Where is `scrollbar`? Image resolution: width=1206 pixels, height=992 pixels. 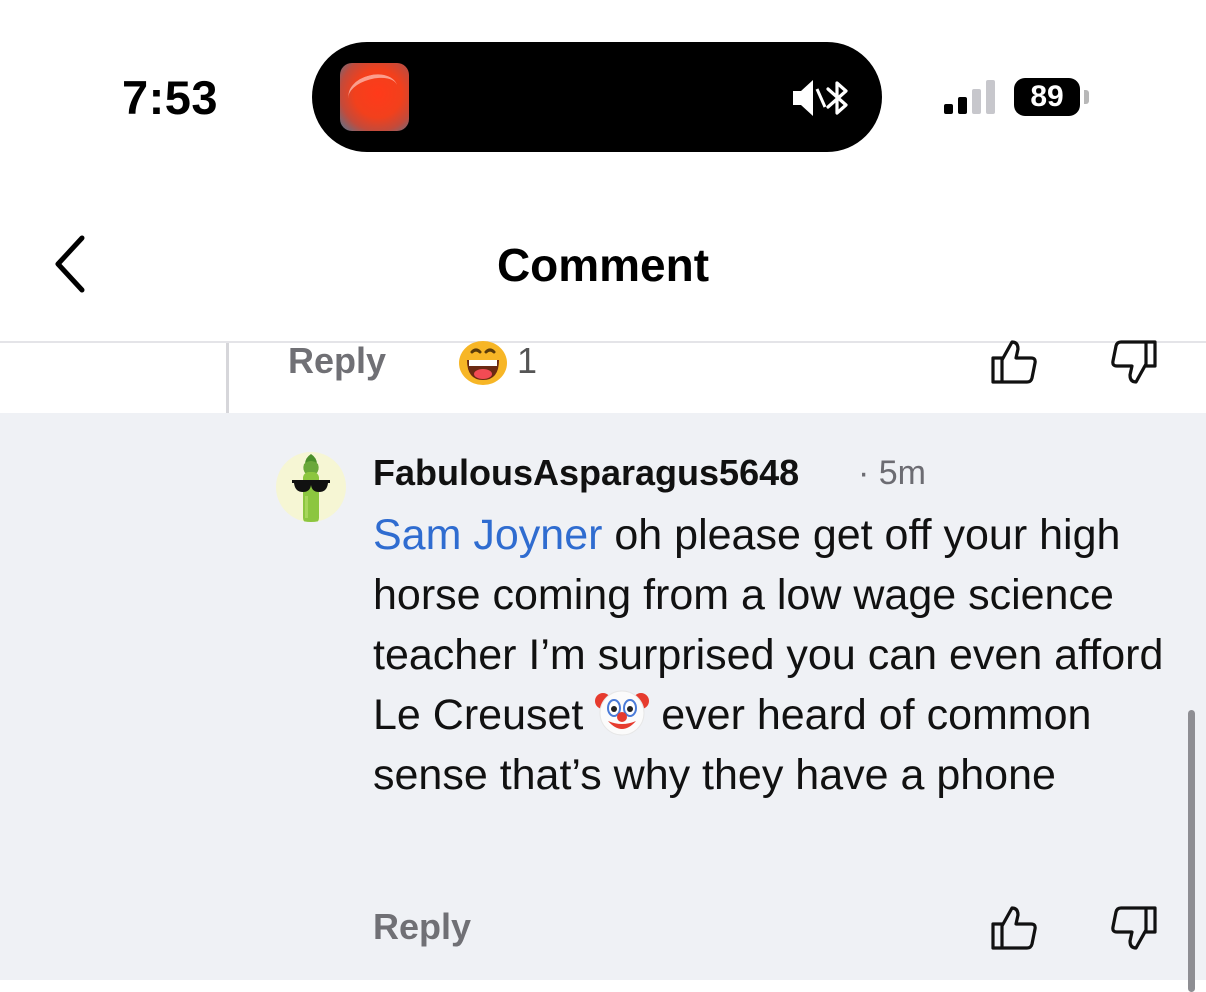 scrollbar is located at coordinates (1191, 851).